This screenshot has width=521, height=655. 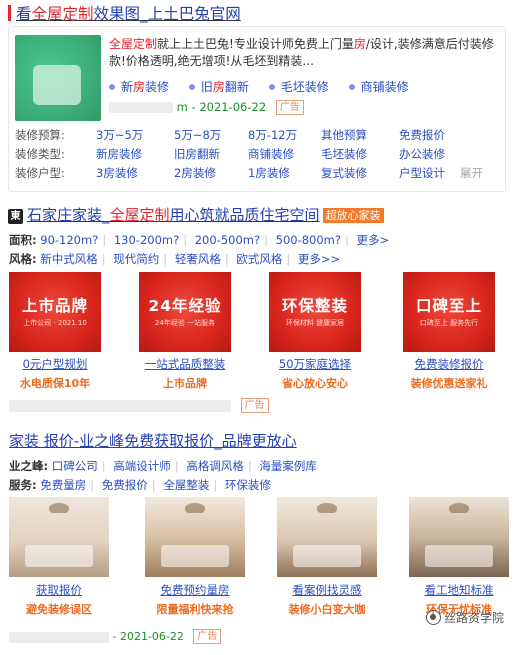 I want to click on filter-link: 轻奢风格, so click(x=198, y=259).